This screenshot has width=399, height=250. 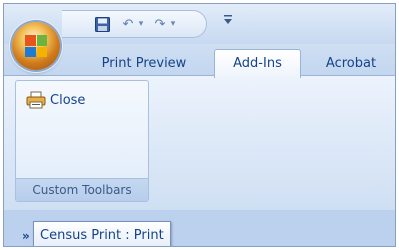 What do you see at coordinates (26, 236) in the screenshot?
I see `chevron-expand-icon: »` at bounding box center [26, 236].